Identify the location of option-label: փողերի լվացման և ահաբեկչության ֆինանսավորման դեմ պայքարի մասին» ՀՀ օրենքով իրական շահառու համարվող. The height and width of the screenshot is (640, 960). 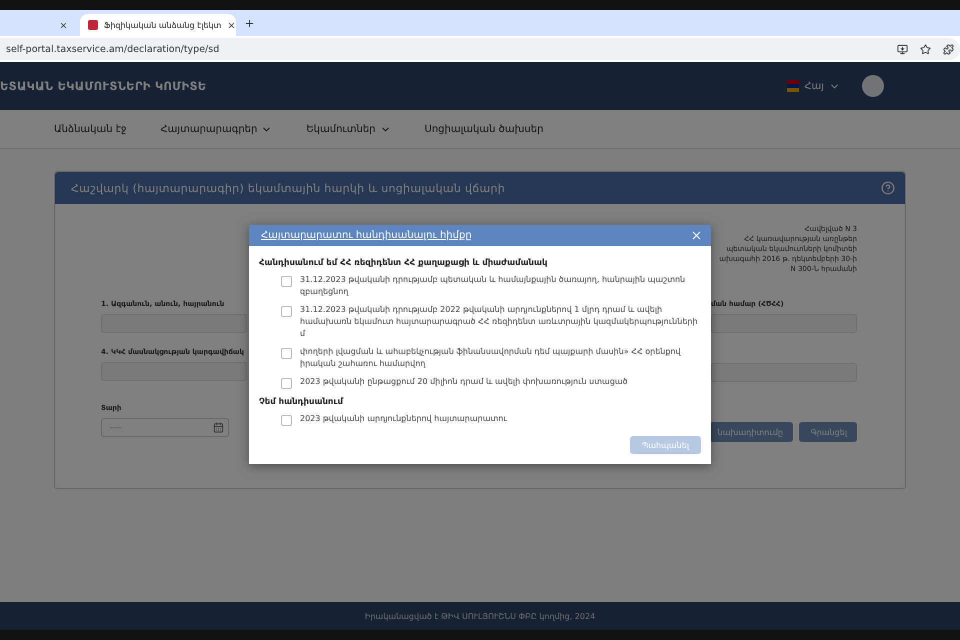
(491, 358).